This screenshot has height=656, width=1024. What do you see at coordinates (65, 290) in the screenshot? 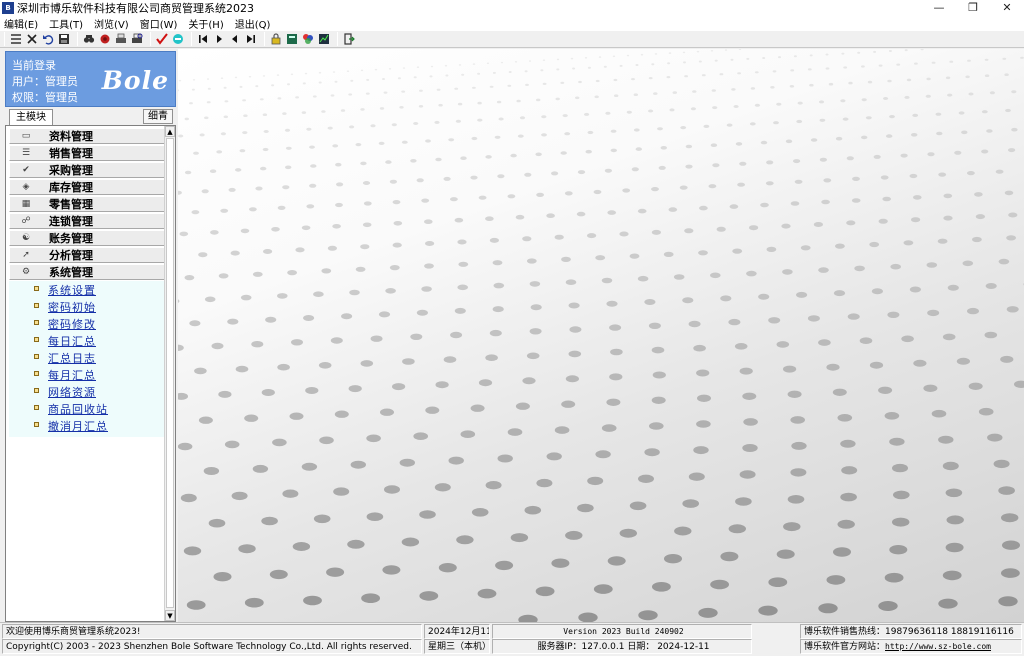
I see `submenu-system-settings: 系统设置` at bounding box center [65, 290].